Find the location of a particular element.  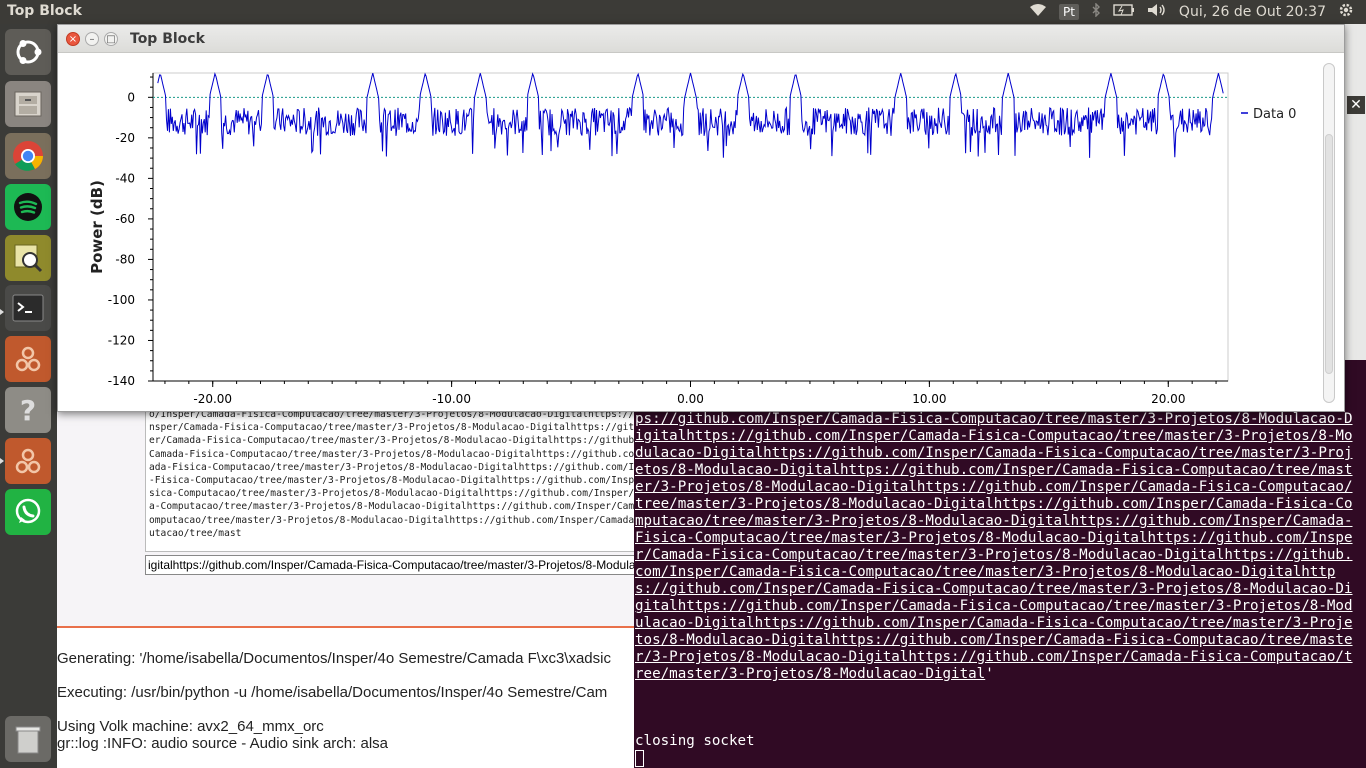

file-cabinet-icon is located at coordinates (28, 104).